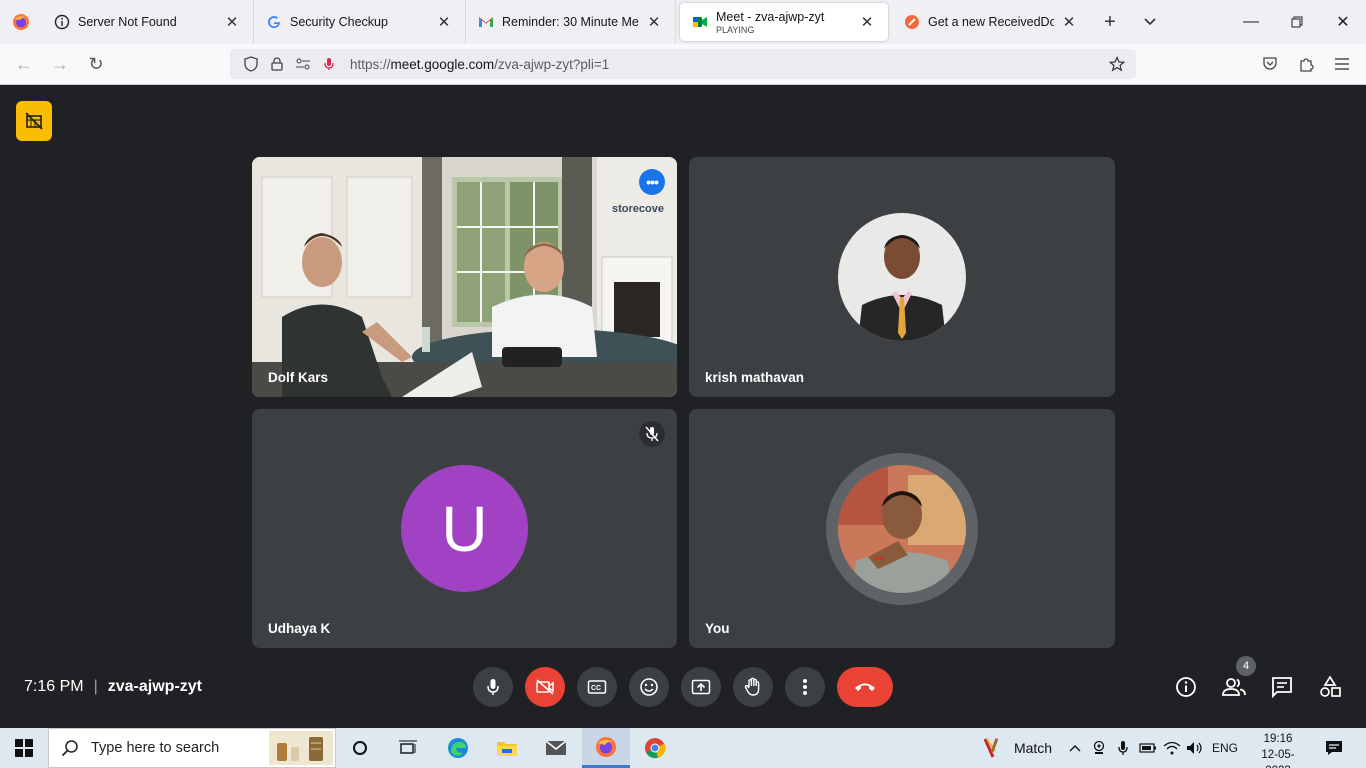 The height and width of the screenshot is (768, 1366). Describe the element at coordinates (301, 748) in the screenshot. I see `search-highlight-image` at that location.